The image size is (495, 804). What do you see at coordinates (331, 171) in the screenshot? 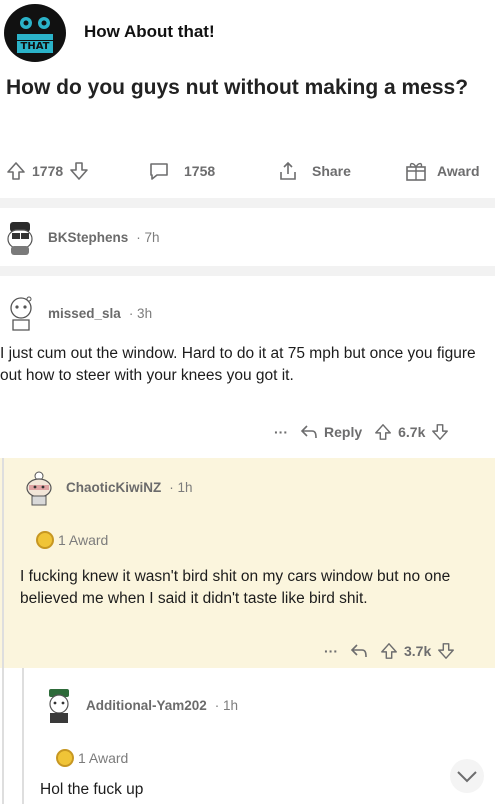
I see `share-label: Share` at bounding box center [331, 171].